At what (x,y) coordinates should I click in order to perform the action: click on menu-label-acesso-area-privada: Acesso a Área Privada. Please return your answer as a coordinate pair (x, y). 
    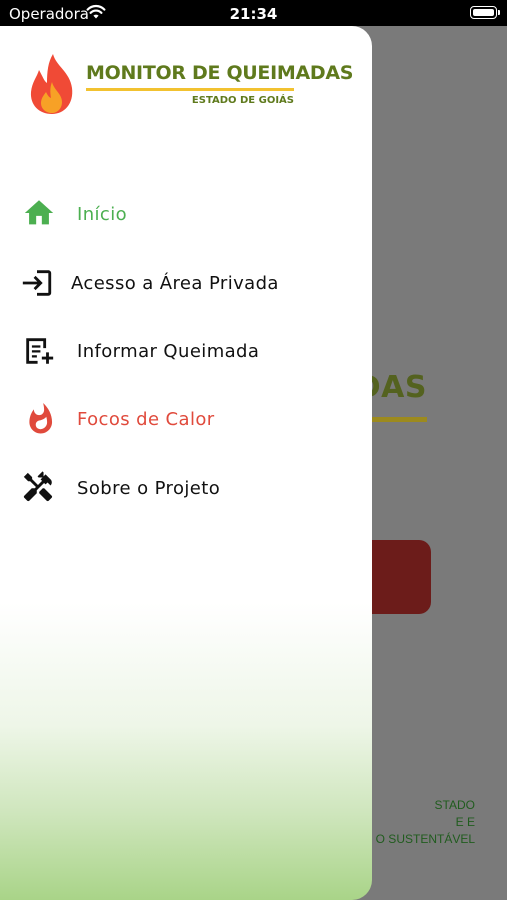
    Looking at the image, I should click on (175, 283).